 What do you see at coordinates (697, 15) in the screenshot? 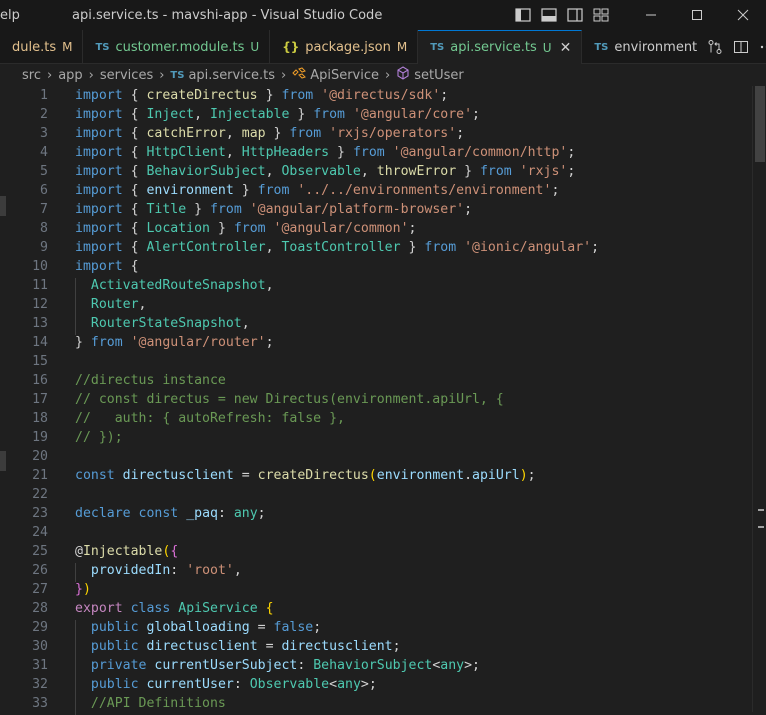
I see `maximize-icon` at bounding box center [697, 15].